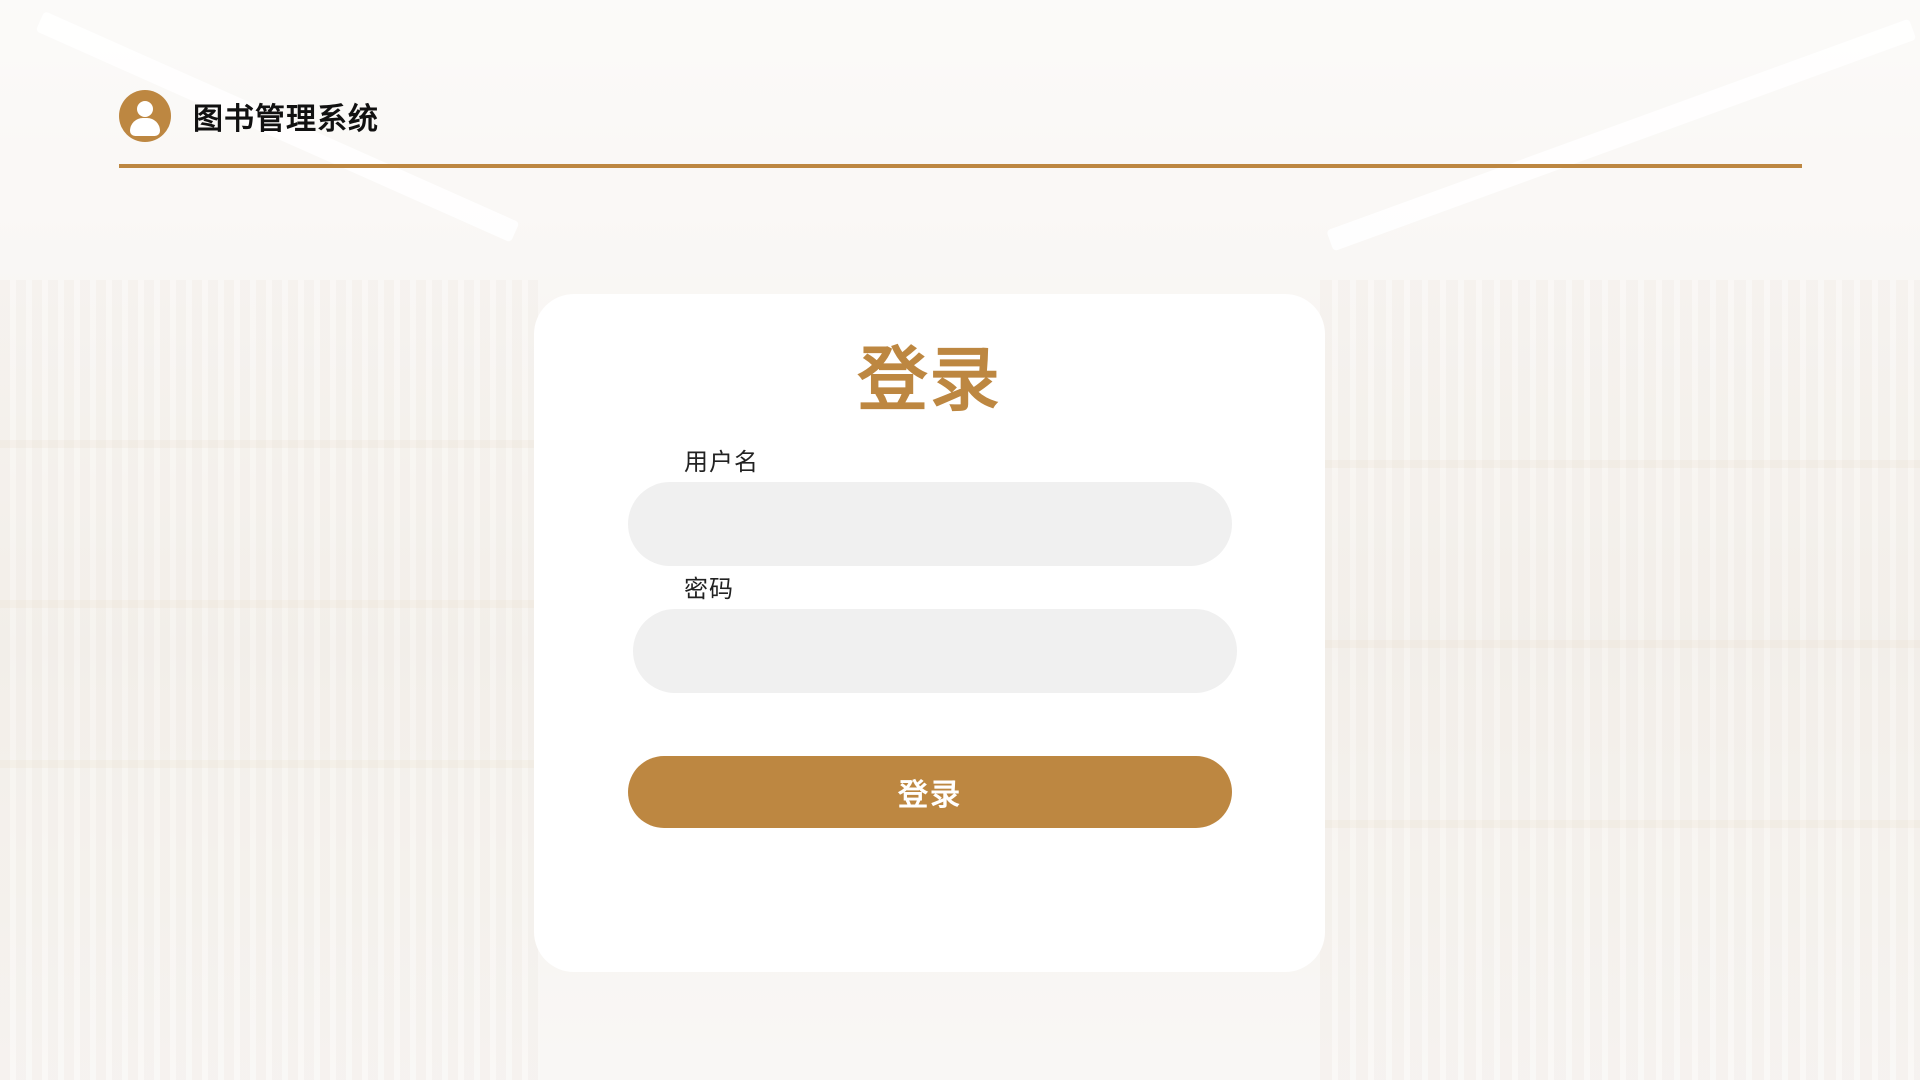 This screenshot has width=1920, height=1080. I want to click on header-divider, so click(960, 166).